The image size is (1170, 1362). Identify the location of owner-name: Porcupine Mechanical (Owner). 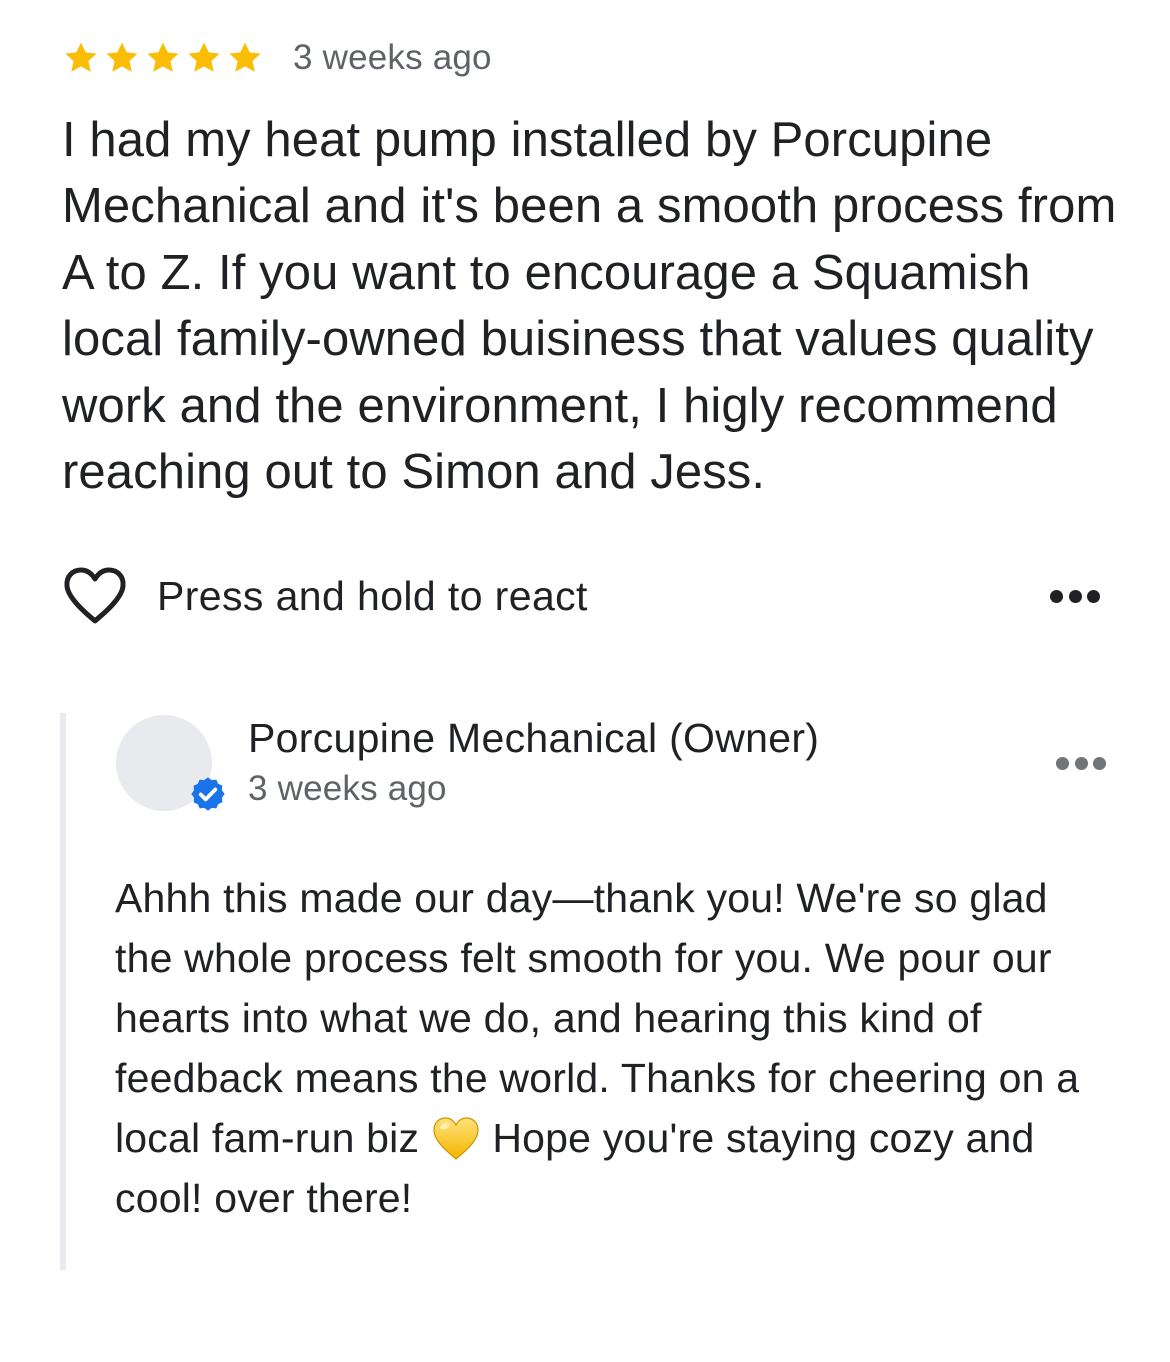
(533, 738).